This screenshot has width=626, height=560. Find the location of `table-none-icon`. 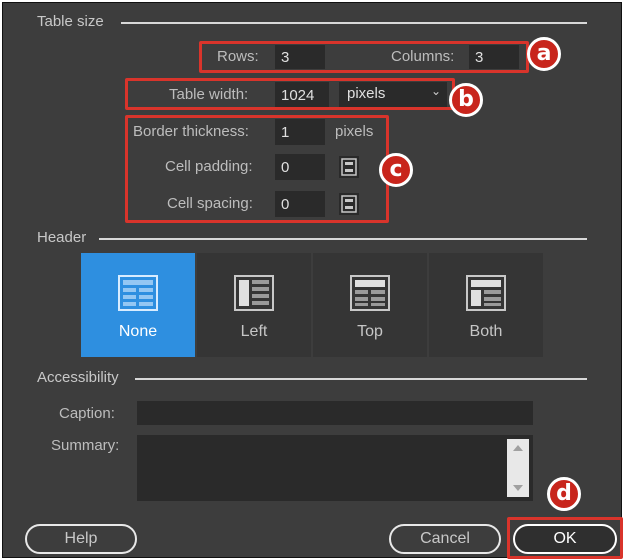

table-none-icon is located at coordinates (138, 293).